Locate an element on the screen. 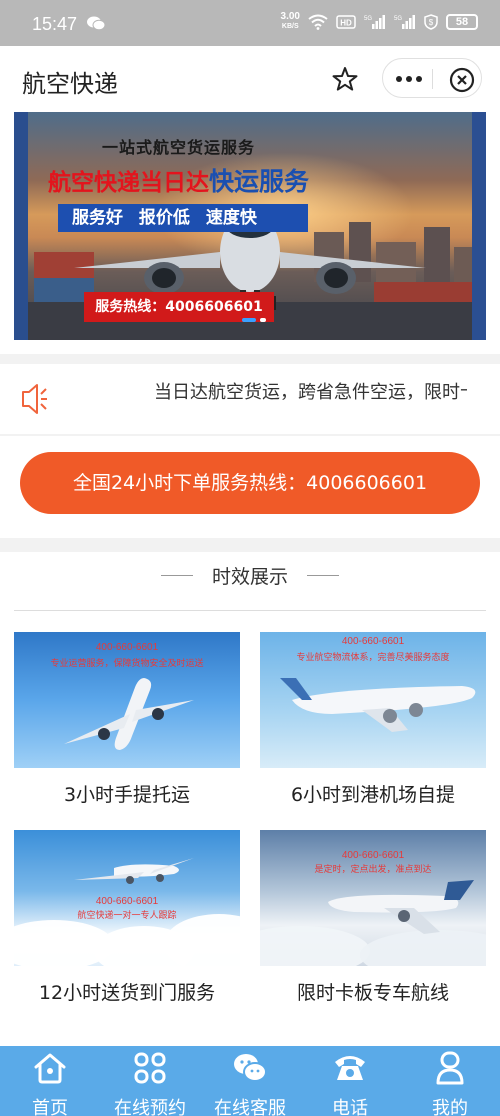 The width and height of the screenshot is (500, 1116). card-image: 400-660-6601 是定时，定点出发，准点到达 is located at coordinates (373, 898).